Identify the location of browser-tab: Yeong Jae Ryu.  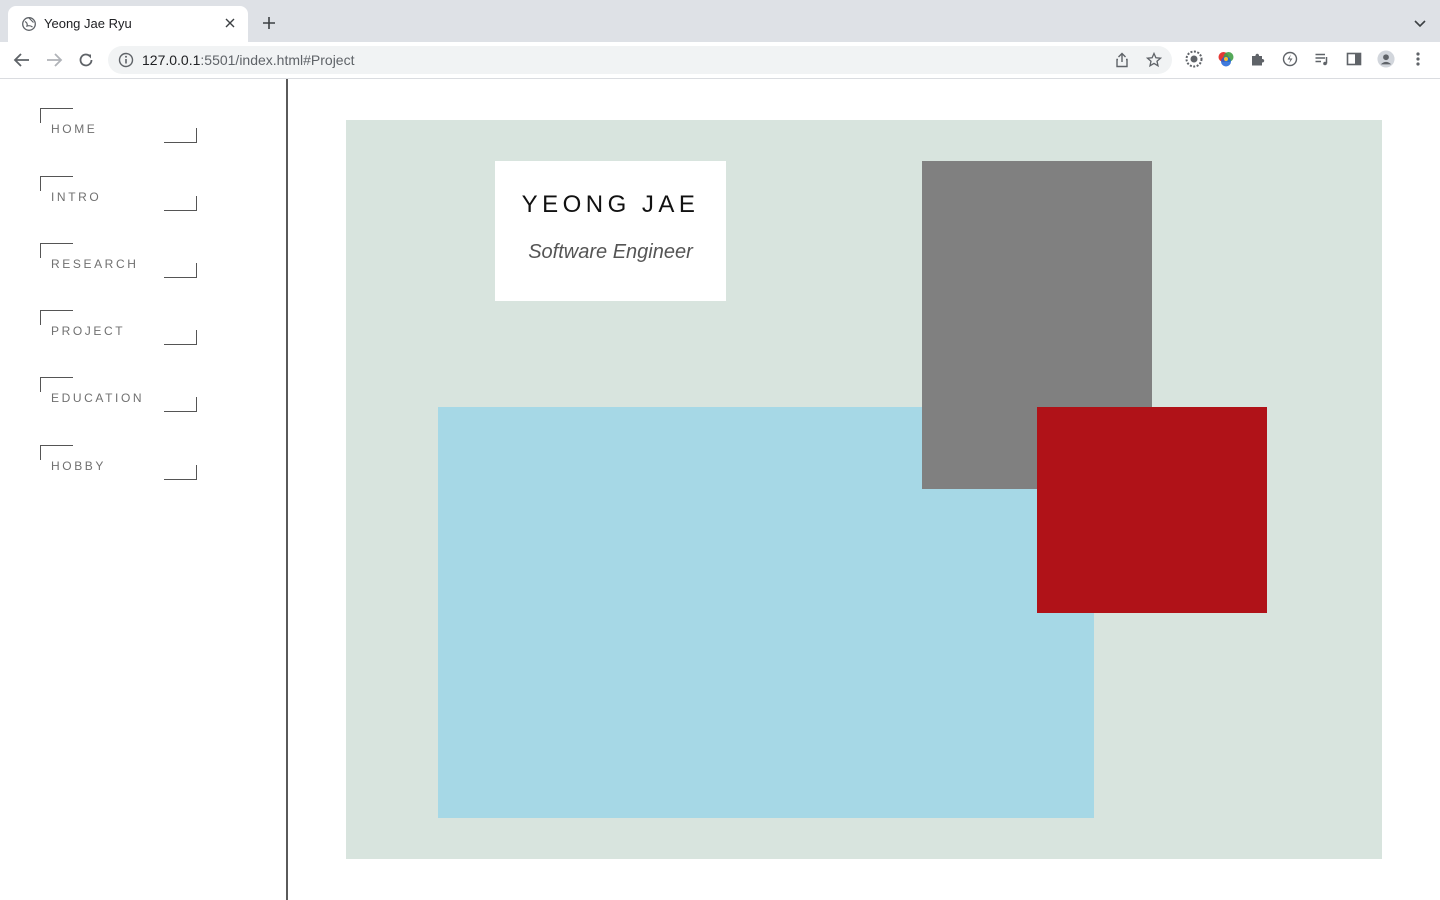
(128, 24).